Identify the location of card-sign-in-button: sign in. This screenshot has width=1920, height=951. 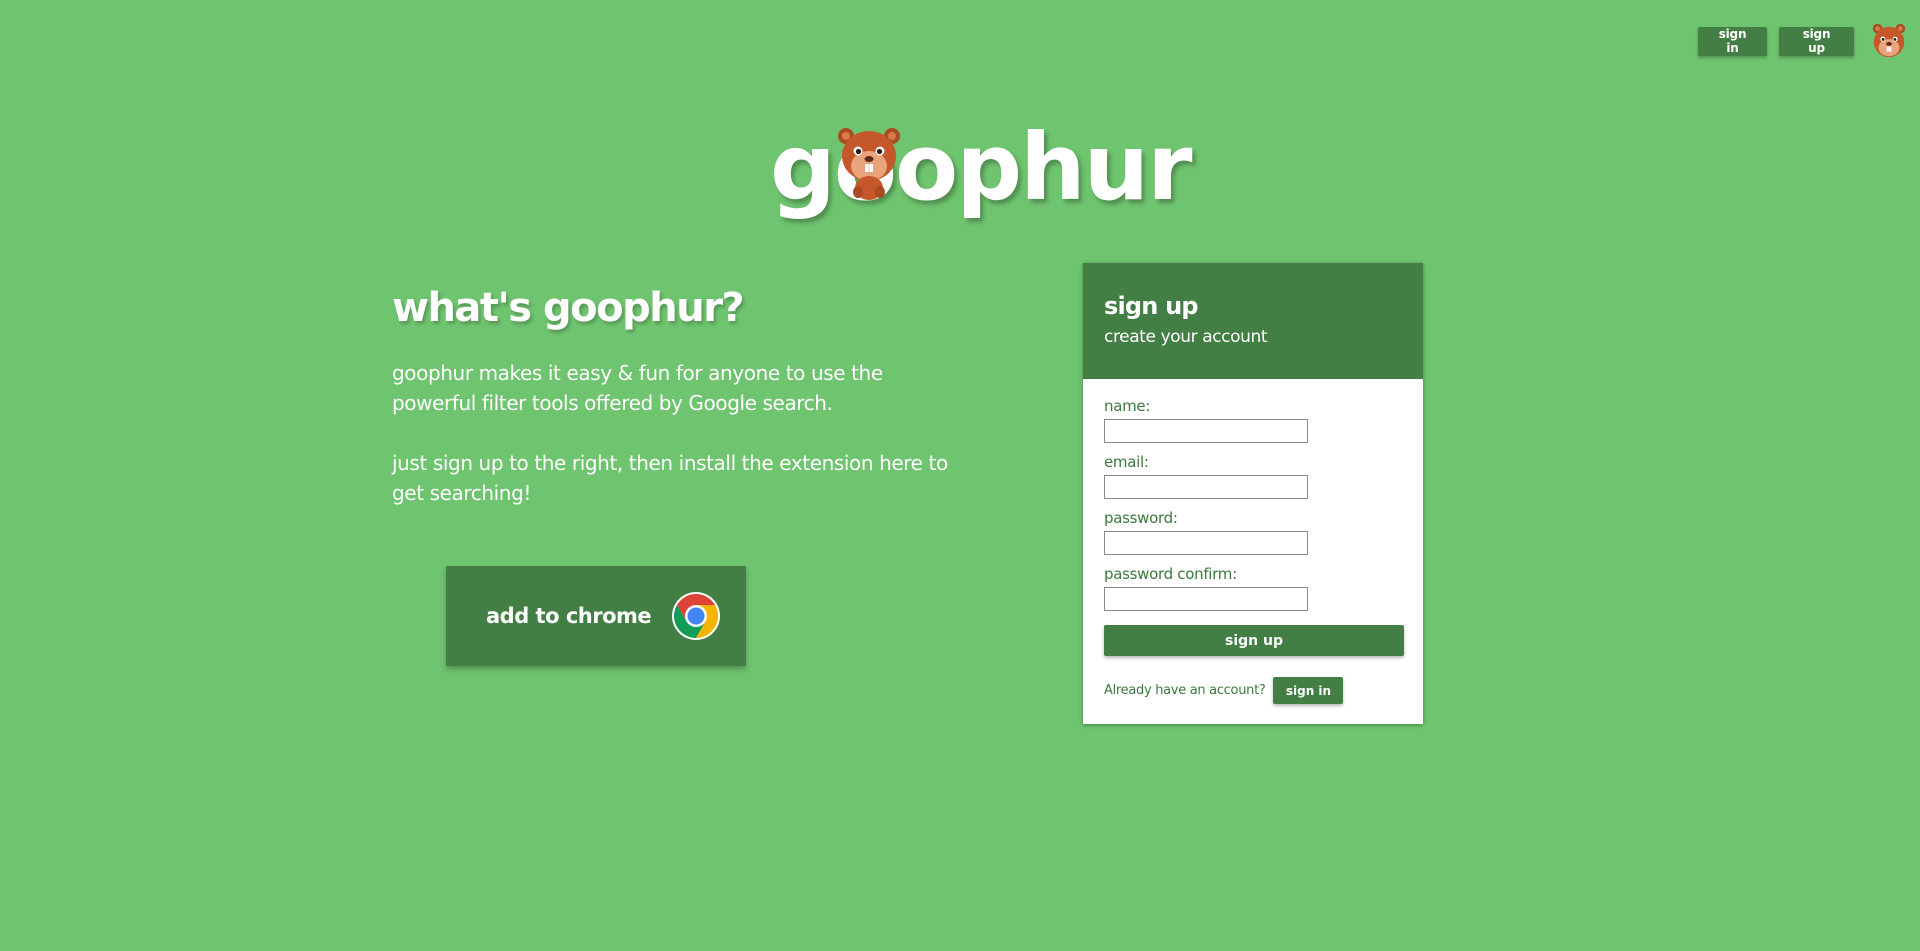
(1308, 690).